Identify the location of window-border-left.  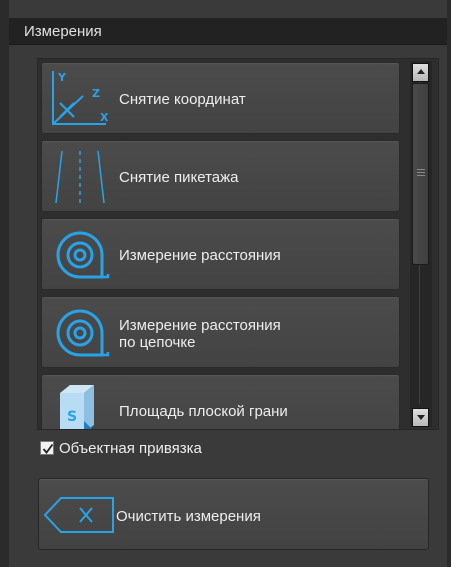
(4, 283).